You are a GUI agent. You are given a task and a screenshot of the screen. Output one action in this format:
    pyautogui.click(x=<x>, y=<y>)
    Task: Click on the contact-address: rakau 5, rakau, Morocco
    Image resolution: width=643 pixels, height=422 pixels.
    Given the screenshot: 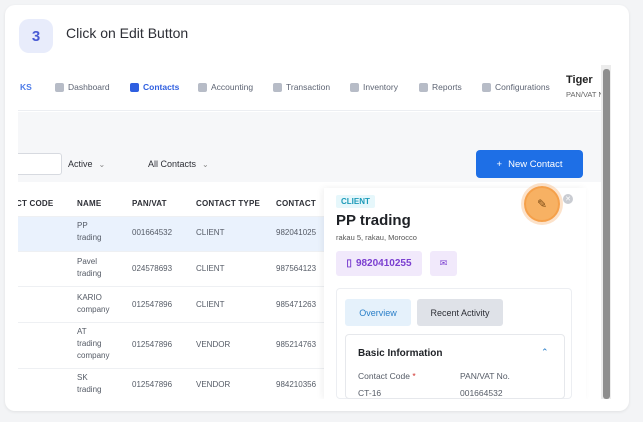 What is the action you would take?
    pyautogui.click(x=376, y=237)
    